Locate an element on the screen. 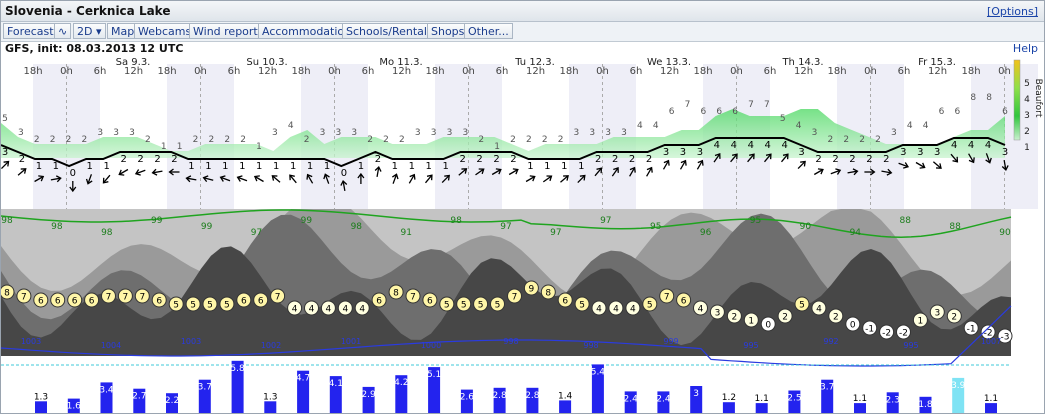 The height and width of the screenshot is (414, 1045). model-init-info: GFS, init: 08.03.2013 12 UTC is located at coordinates (94, 48).